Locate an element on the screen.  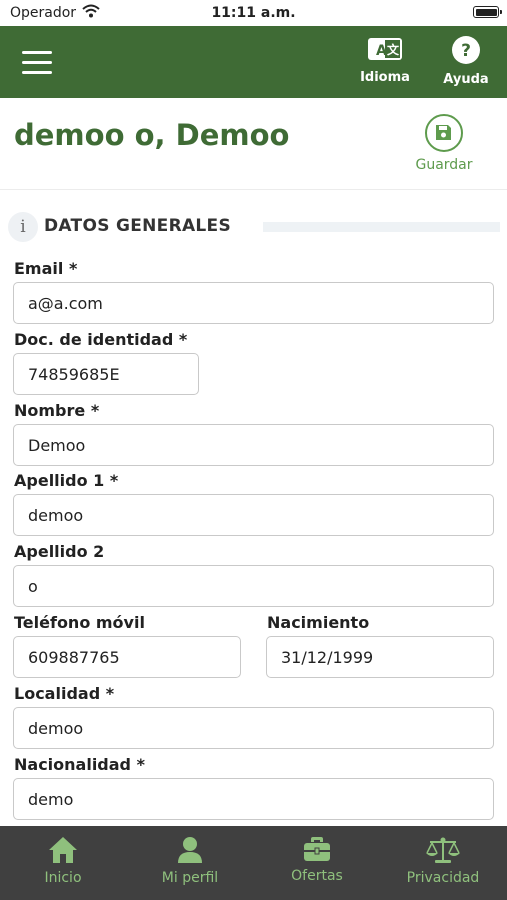
floppy-disk-icon is located at coordinates (444, 133).